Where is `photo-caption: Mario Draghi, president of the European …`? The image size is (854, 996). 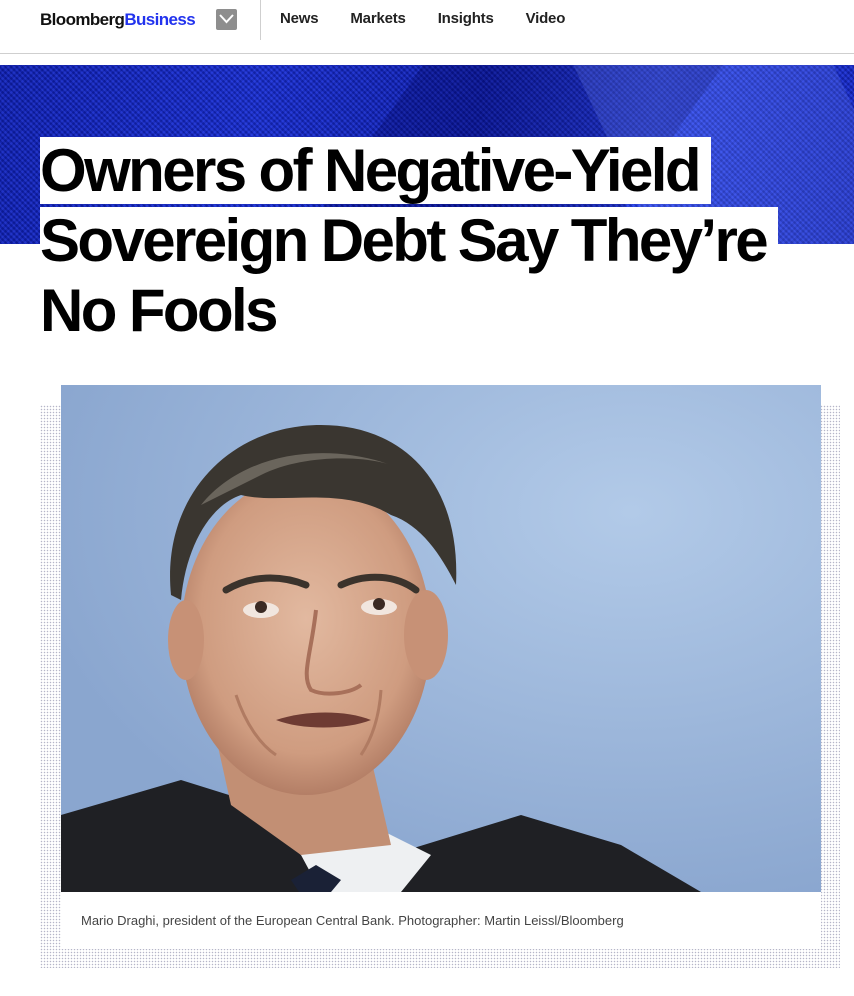
photo-caption: Mario Draghi, president of the European … is located at coordinates (352, 920).